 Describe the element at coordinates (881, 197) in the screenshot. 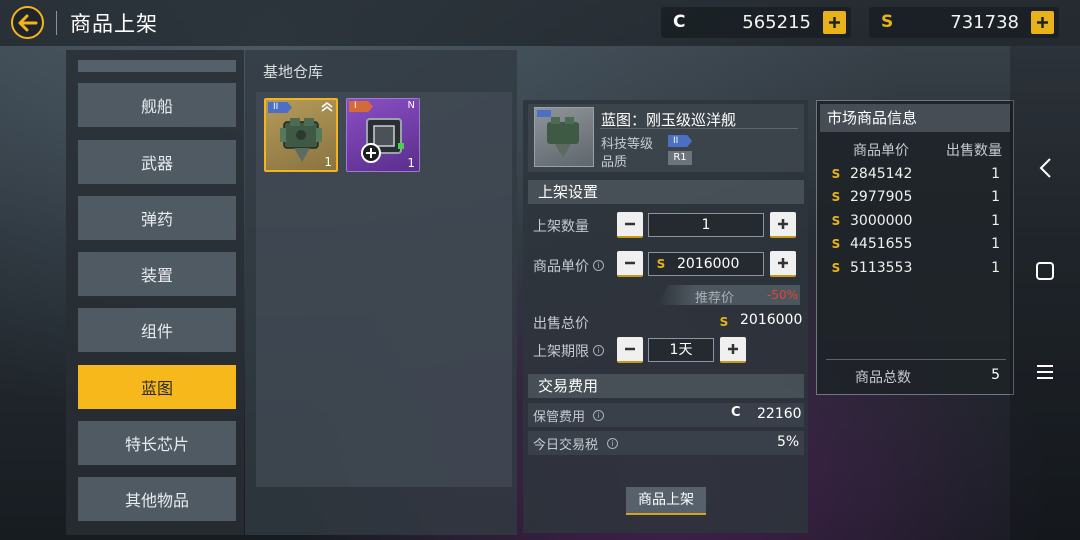

I see `market-row-price: 2977905` at that location.